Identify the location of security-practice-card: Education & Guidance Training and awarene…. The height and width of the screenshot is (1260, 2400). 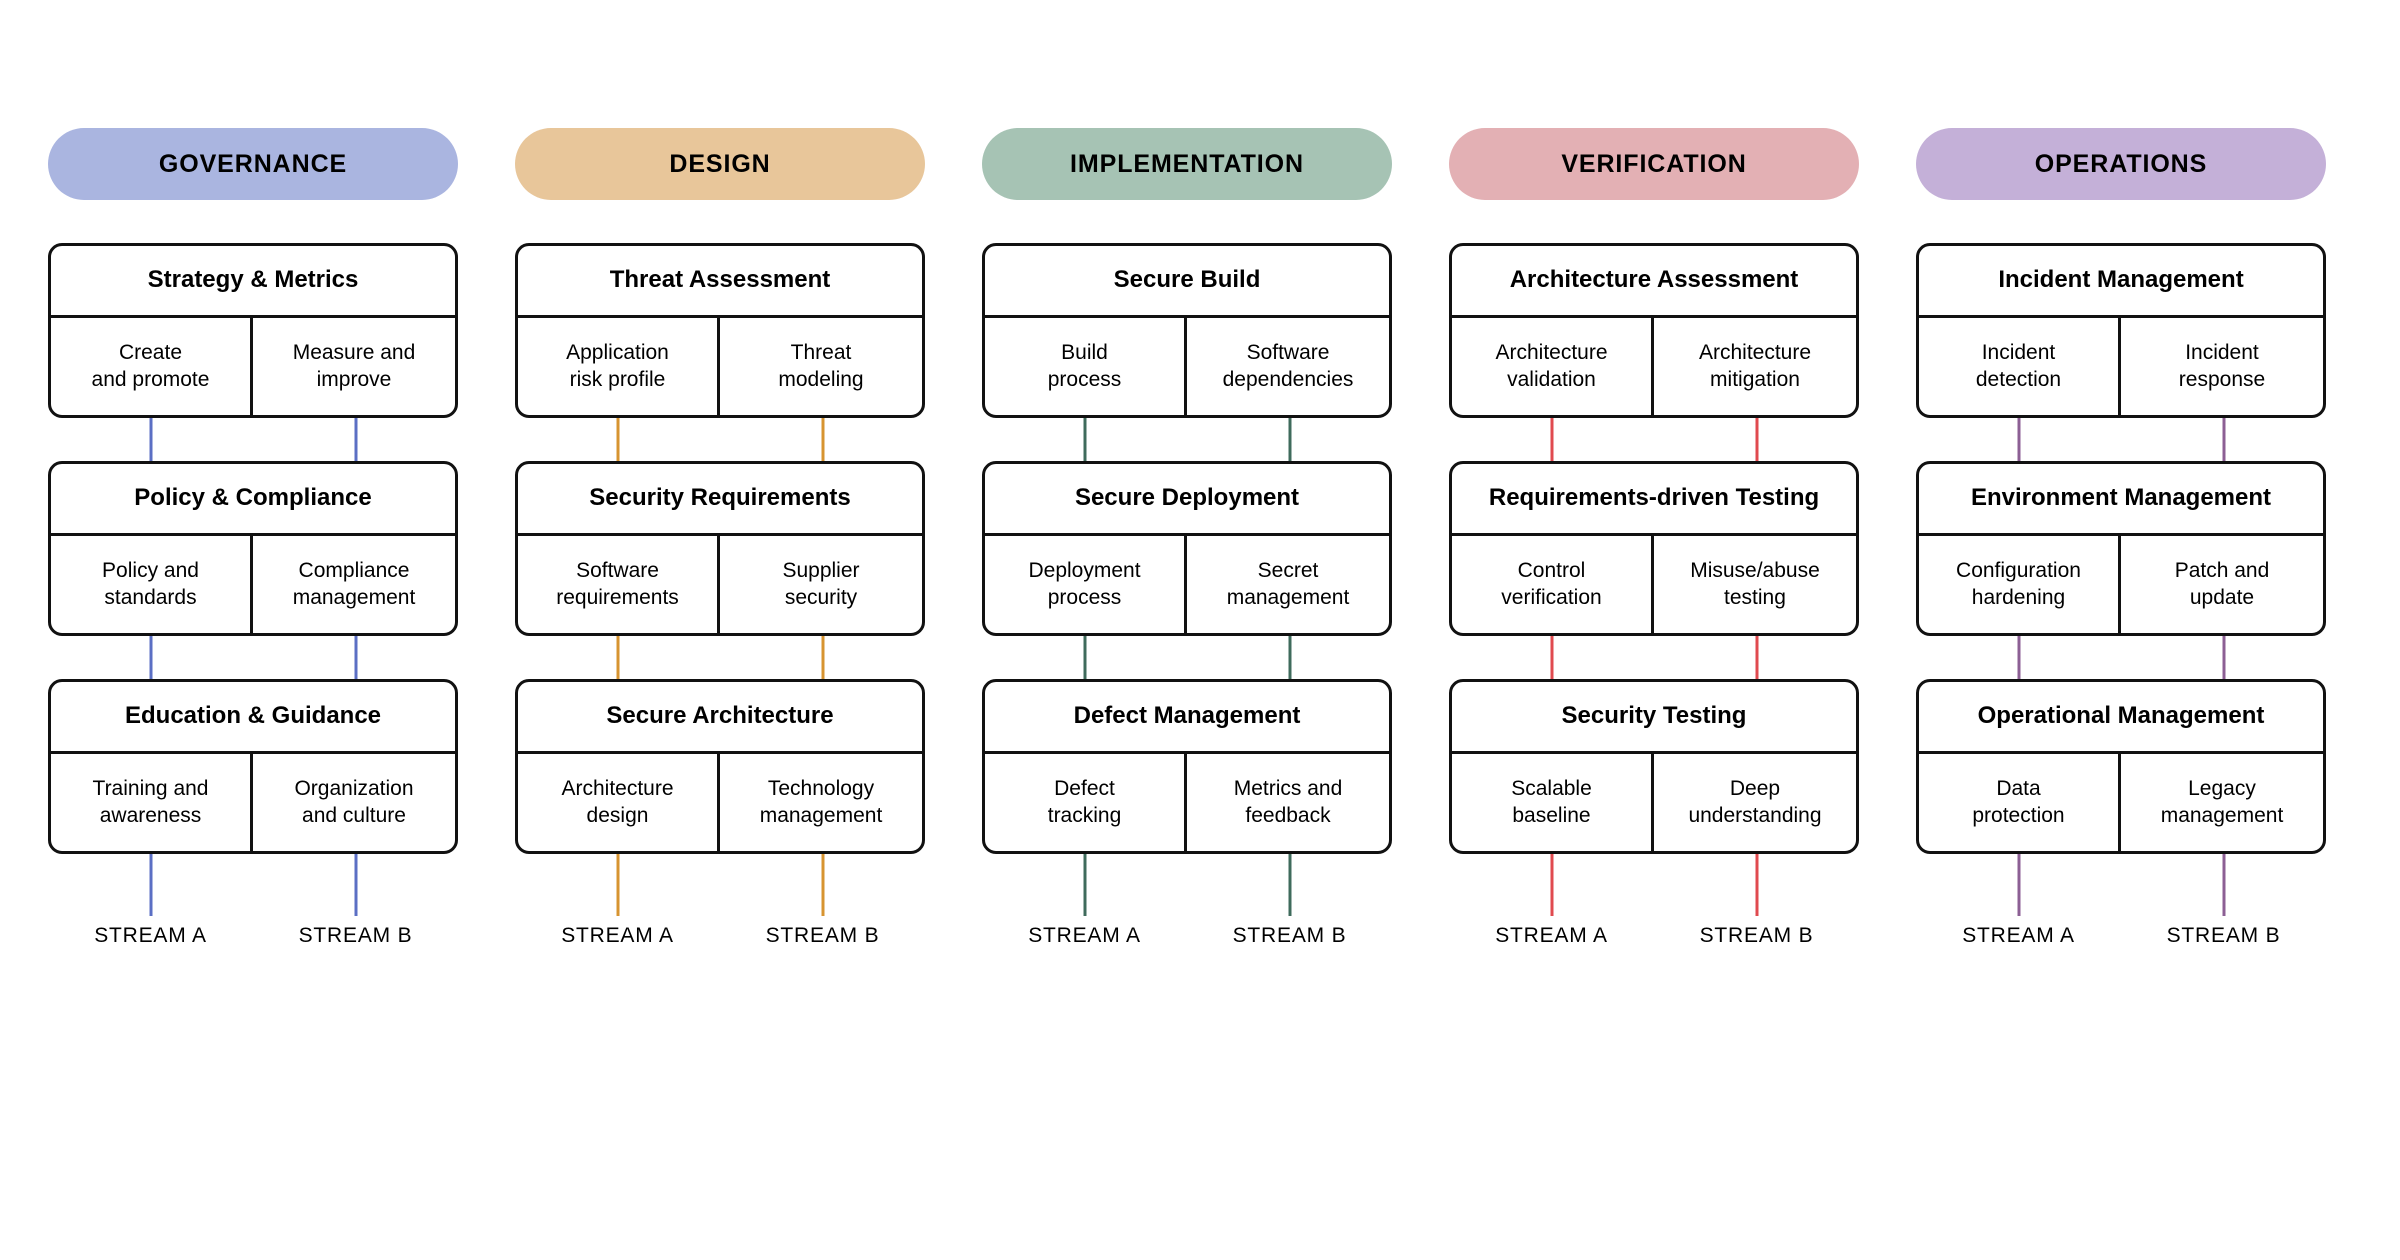
(253, 766).